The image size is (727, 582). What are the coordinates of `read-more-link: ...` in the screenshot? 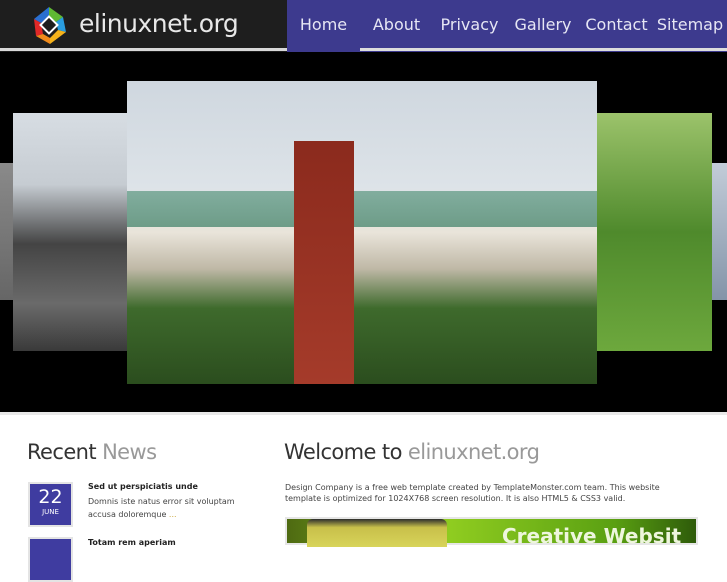 It's located at (173, 514).